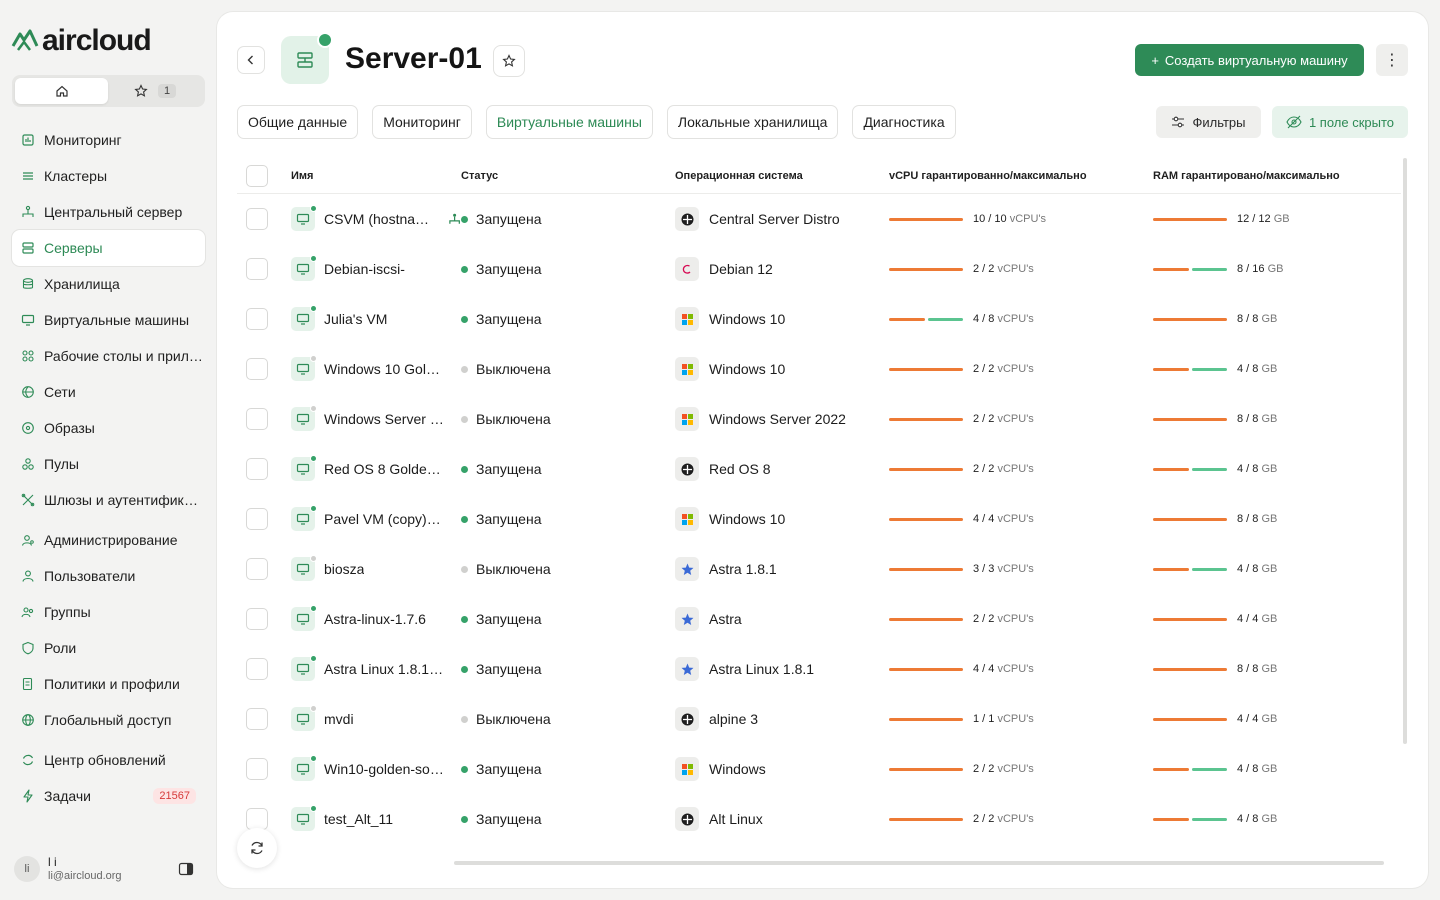 Image resolution: width=1440 pixels, height=900 pixels. Describe the element at coordinates (108, 392) in the screenshot. I see `sidebar-item-7: Сети` at that location.